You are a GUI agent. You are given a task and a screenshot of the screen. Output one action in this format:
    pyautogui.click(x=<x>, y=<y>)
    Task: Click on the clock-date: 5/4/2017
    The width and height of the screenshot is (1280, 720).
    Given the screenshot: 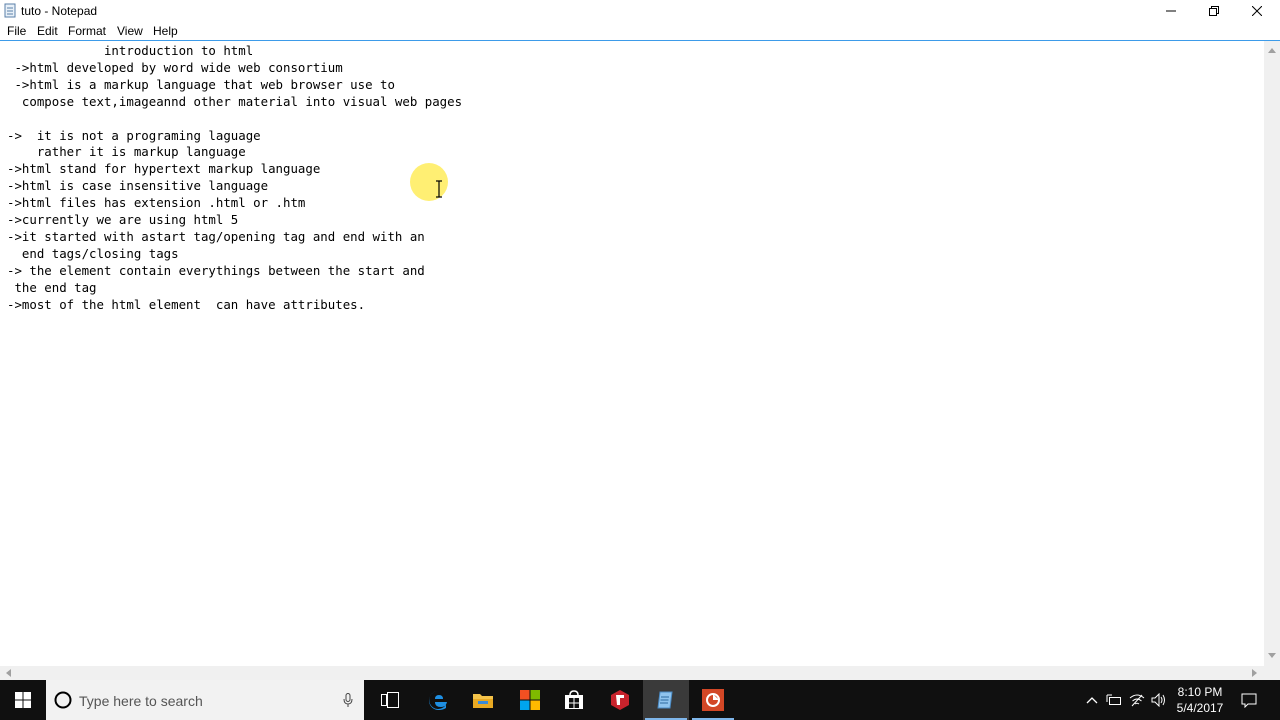 What is the action you would take?
    pyautogui.click(x=1200, y=708)
    